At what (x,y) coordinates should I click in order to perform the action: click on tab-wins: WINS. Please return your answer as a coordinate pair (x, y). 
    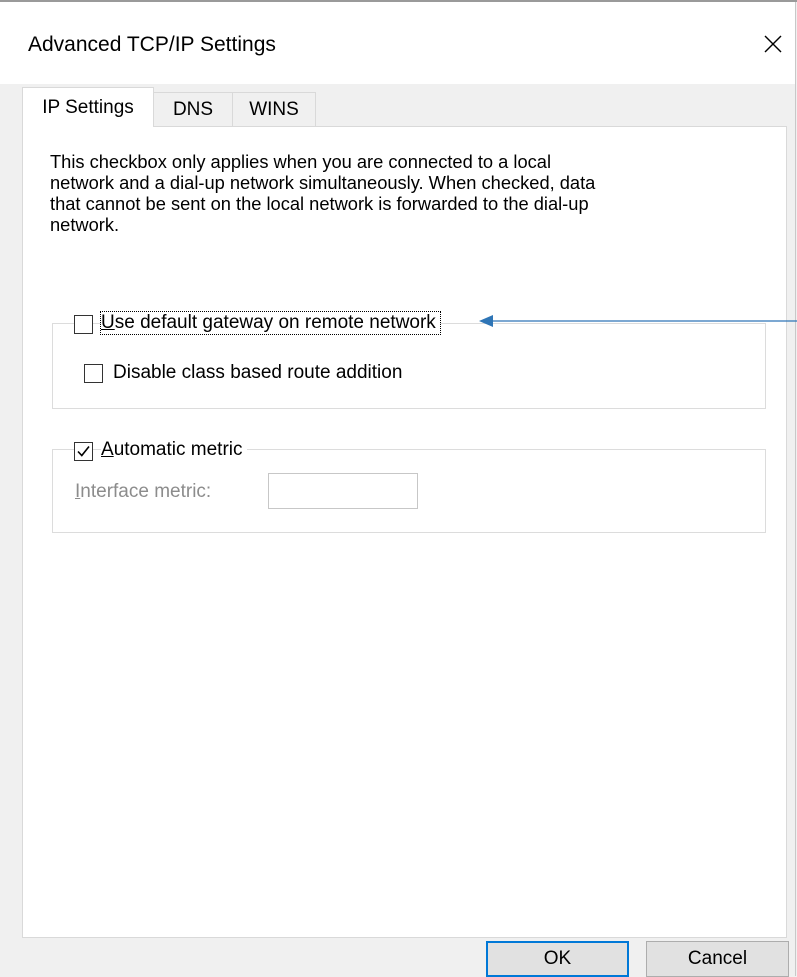
    Looking at the image, I should click on (274, 109).